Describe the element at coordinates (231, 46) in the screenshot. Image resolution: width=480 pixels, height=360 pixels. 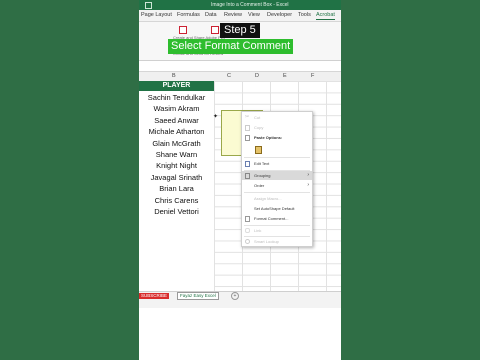
I see `instruction-caption: Select Format Comment` at that location.